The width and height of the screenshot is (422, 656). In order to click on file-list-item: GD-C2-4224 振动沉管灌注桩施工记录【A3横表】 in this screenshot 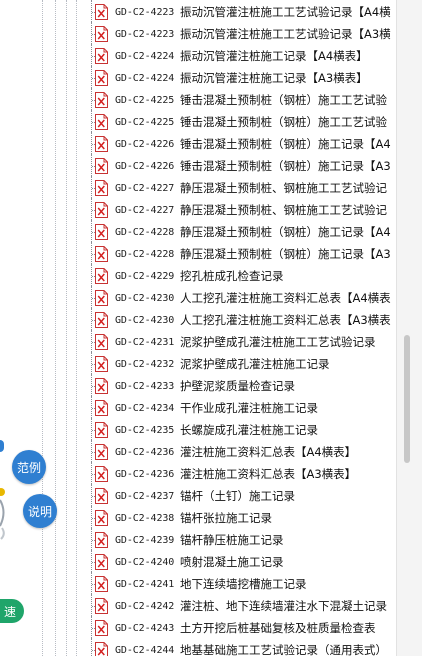, I will do `click(240, 78)`.